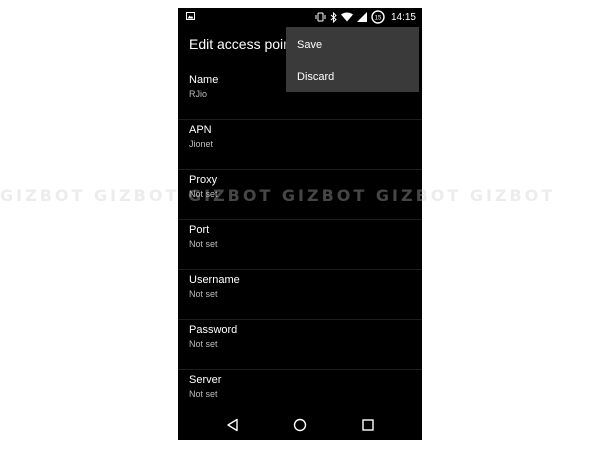  I want to click on setting-value: Jionet, so click(201, 144).